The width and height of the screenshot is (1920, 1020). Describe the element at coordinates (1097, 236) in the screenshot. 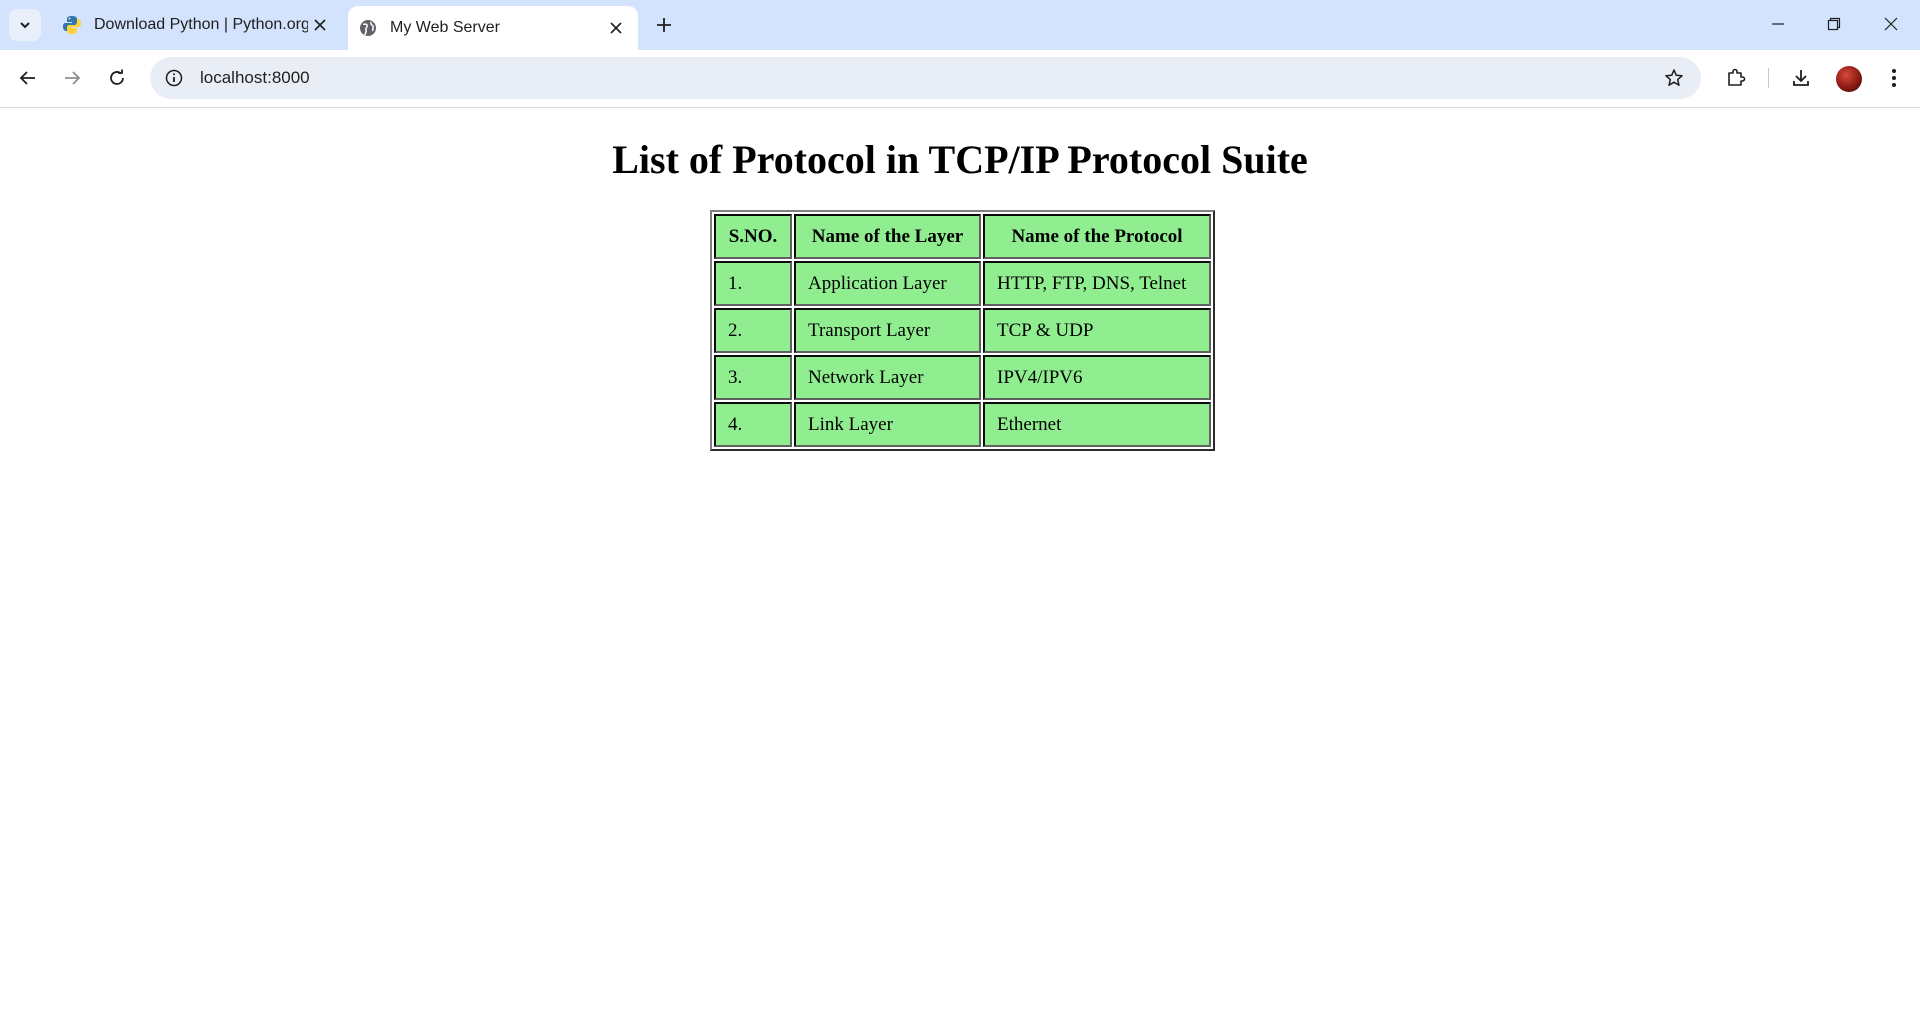

I see `column-header: Name of the Protocol` at that location.